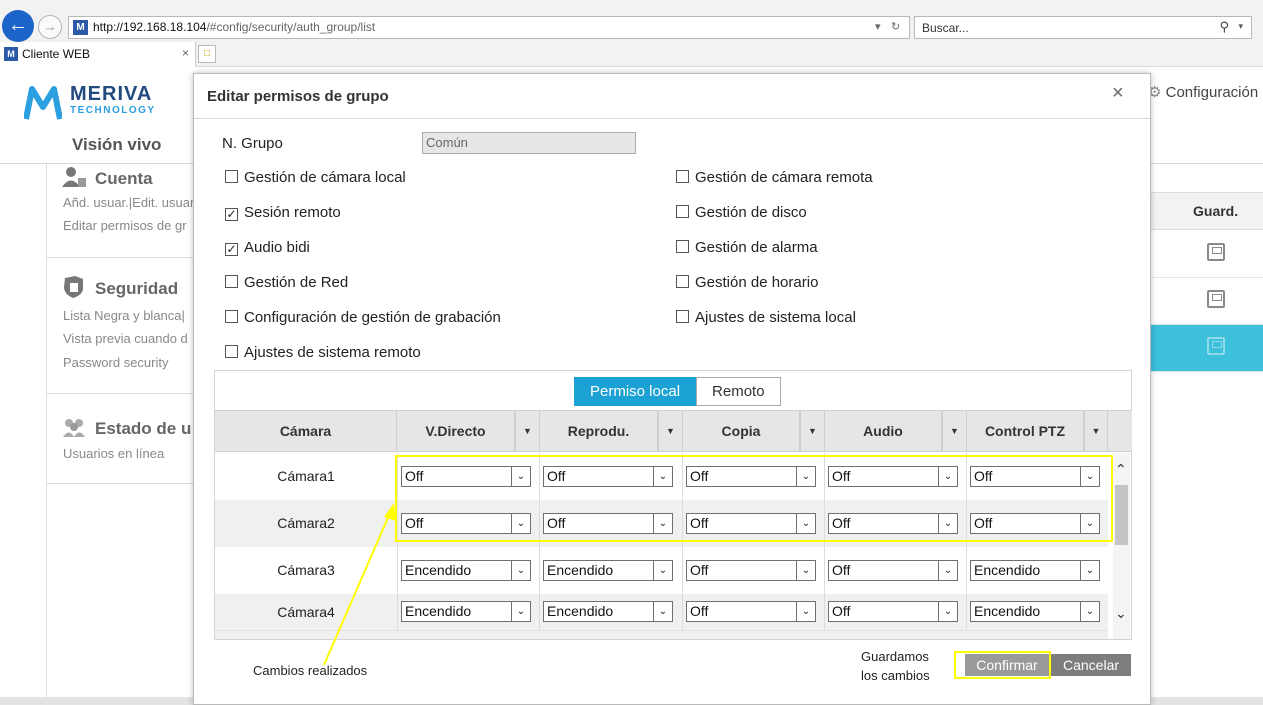  I want to click on table-scrollbar: ⌃ ⌄, so click(1121, 546).